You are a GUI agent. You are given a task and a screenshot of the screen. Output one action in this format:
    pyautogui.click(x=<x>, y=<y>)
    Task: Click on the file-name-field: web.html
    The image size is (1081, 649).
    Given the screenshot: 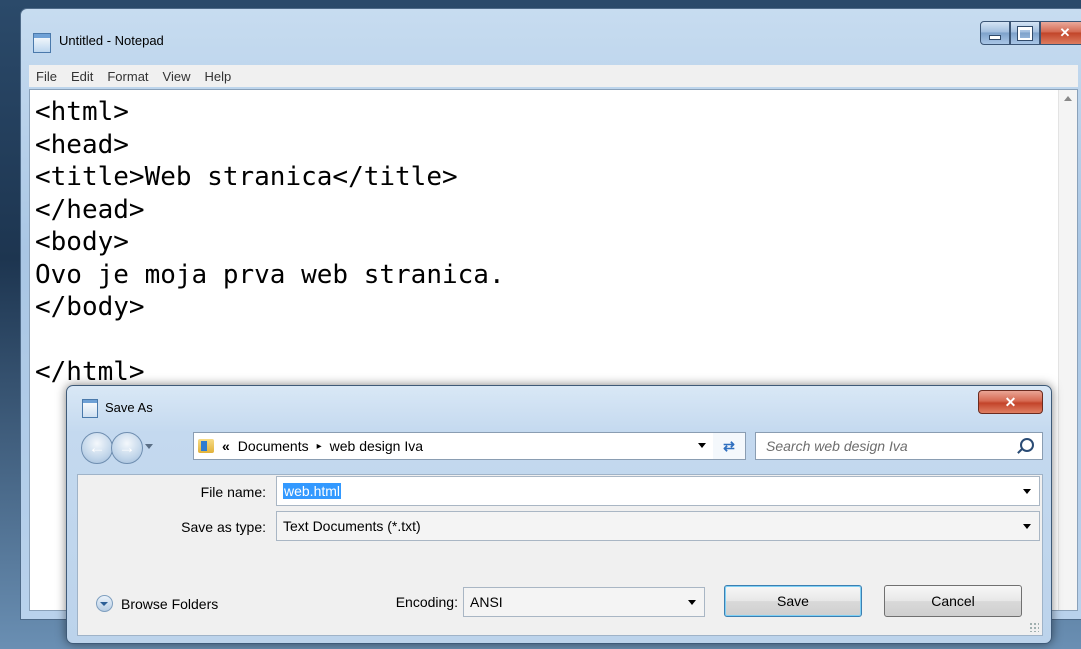 What is the action you would take?
    pyautogui.click(x=658, y=491)
    